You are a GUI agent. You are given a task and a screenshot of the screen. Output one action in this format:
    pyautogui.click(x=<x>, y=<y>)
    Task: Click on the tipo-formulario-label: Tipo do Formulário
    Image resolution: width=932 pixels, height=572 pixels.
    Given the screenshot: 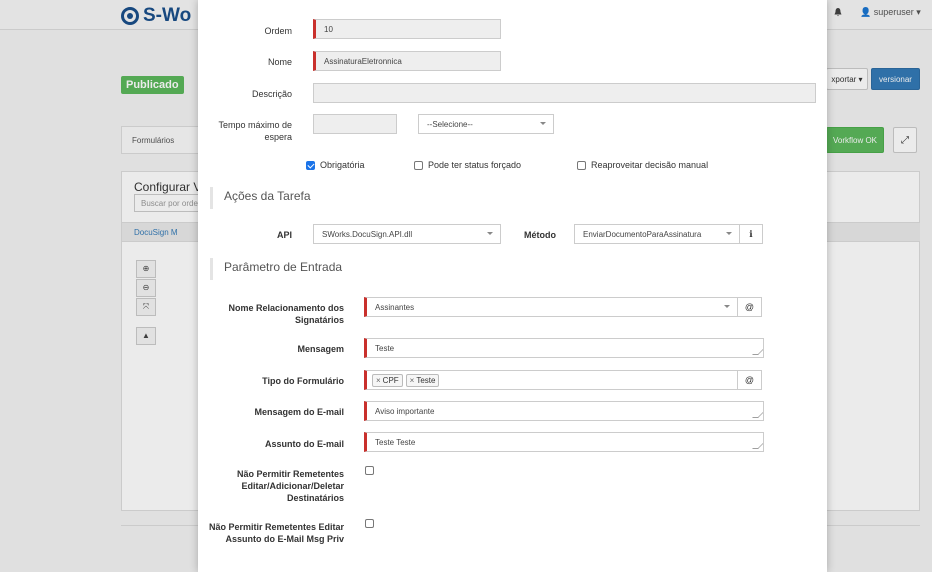 What is the action you would take?
    pyautogui.click(x=303, y=381)
    